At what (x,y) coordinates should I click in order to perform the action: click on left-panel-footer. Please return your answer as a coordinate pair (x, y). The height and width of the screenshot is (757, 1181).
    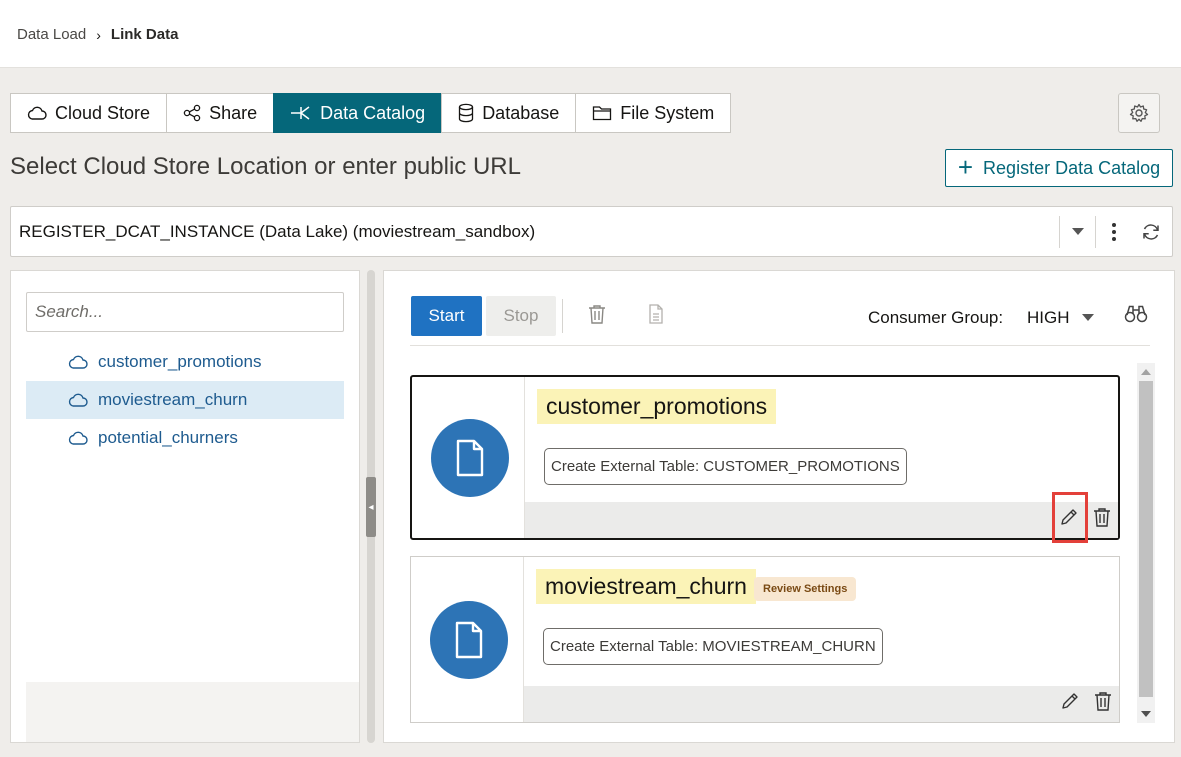
    Looking at the image, I should click on (192, 712).